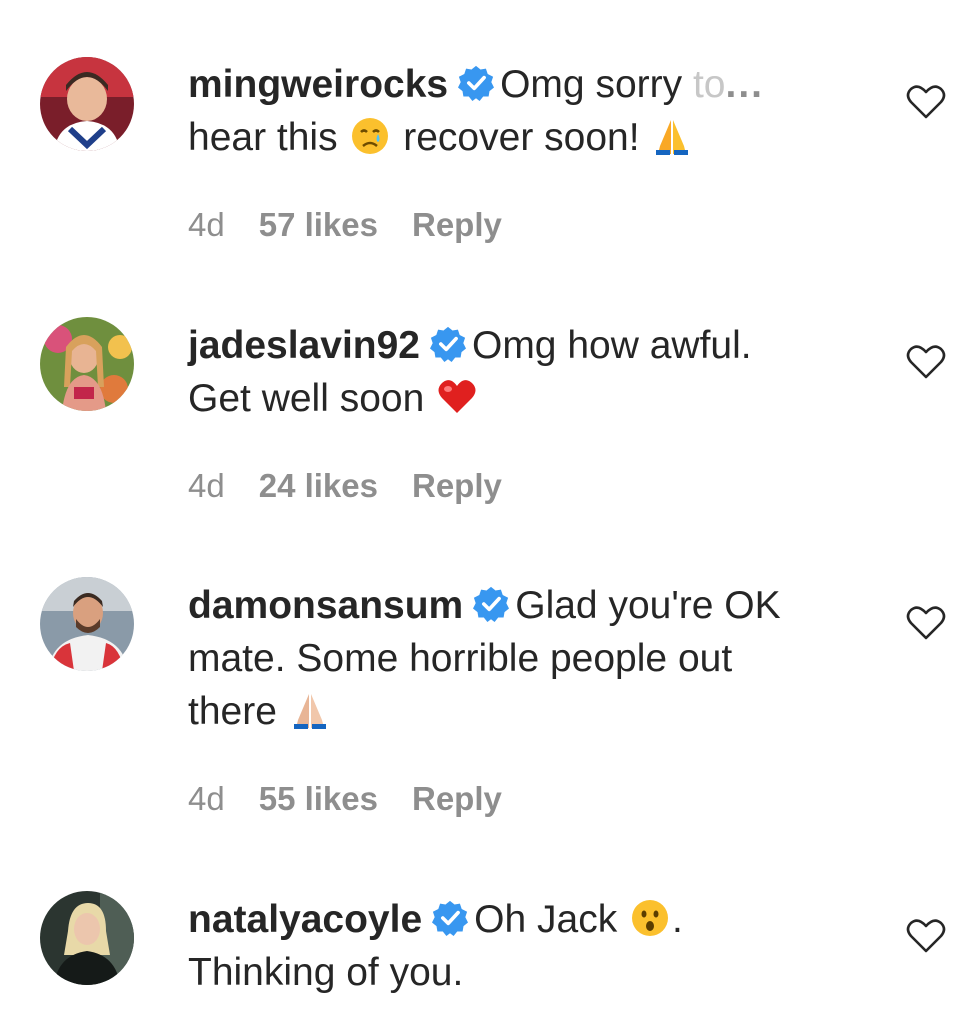  I want to click on username: natalyacoyle, so click(305, 919).